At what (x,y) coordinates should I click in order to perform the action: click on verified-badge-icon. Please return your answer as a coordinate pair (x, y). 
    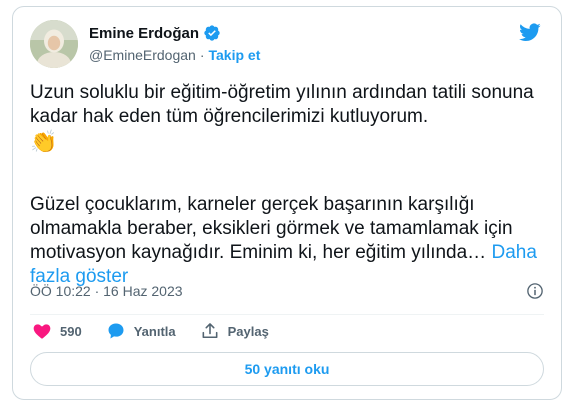
    Looking at the image, I should click on (212, 33).